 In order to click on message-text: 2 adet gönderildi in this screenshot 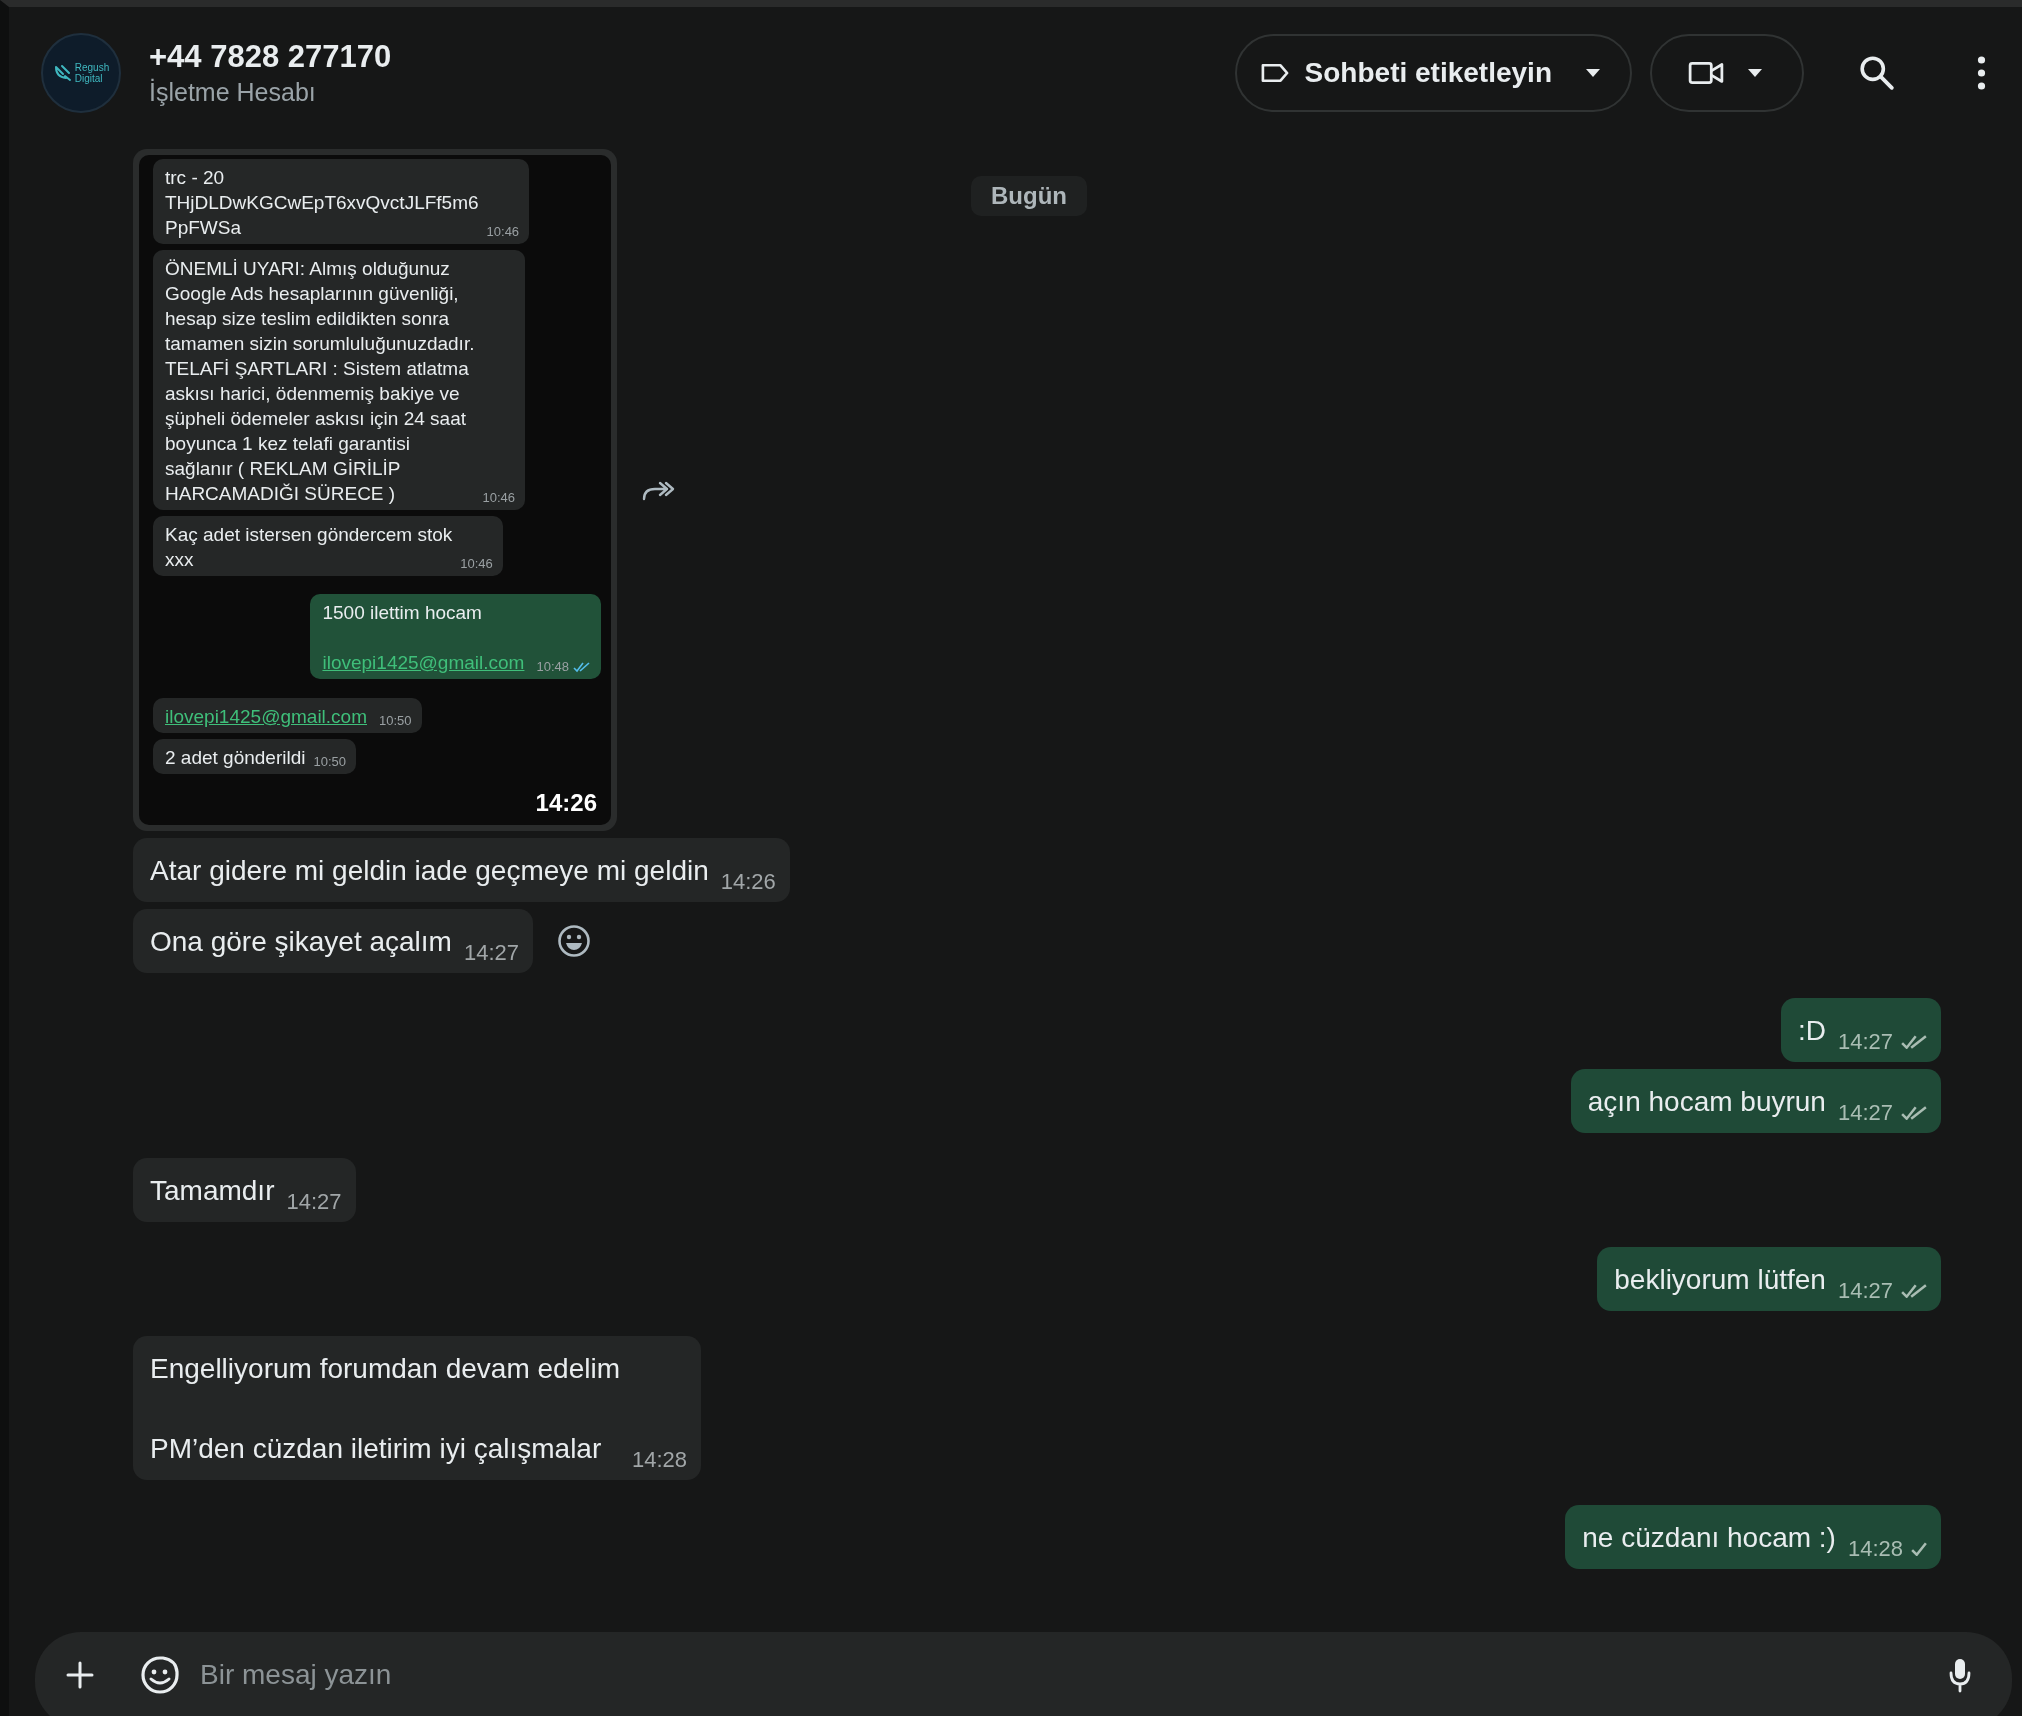, I will do `click(235, 758)`.